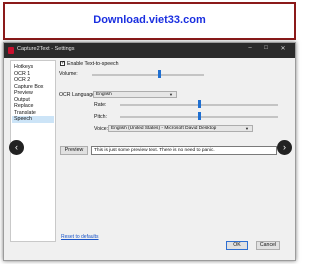 This screenshot has width=320, height=264. I want to click on prev-arrow-icon: ‹, so click(16, 147).